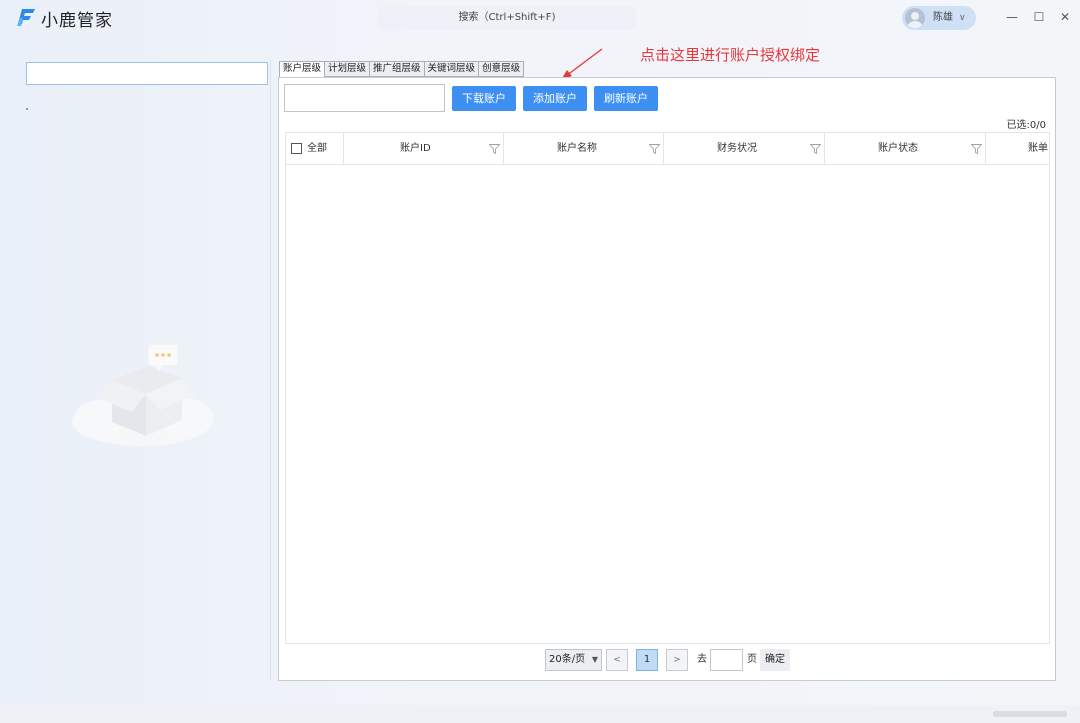  I want to click on page-1-button: 1, so click(647, 660).